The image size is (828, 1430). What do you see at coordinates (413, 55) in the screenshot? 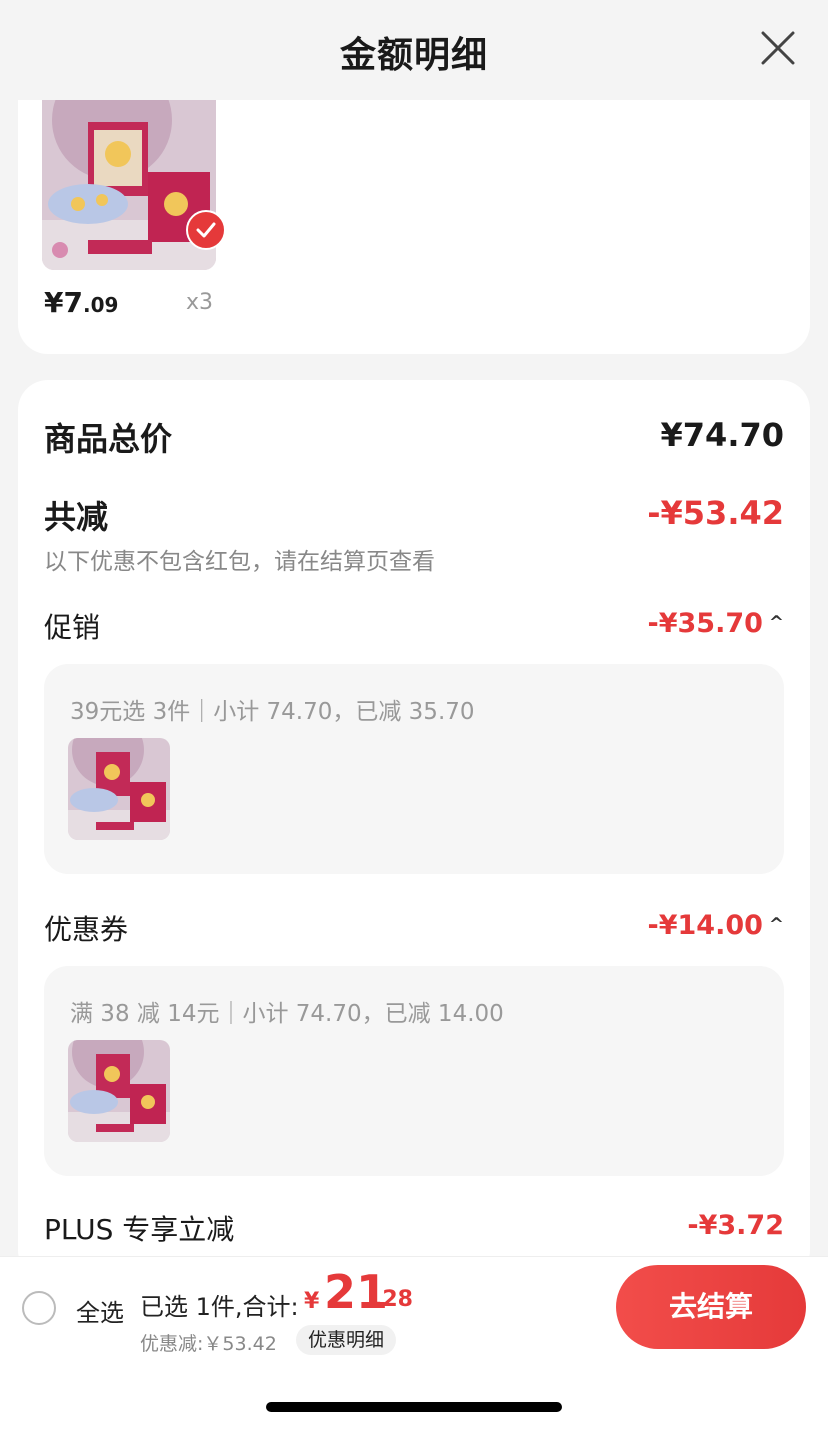
I see `page-title: 金额明细` at bounding box center [413, 55].